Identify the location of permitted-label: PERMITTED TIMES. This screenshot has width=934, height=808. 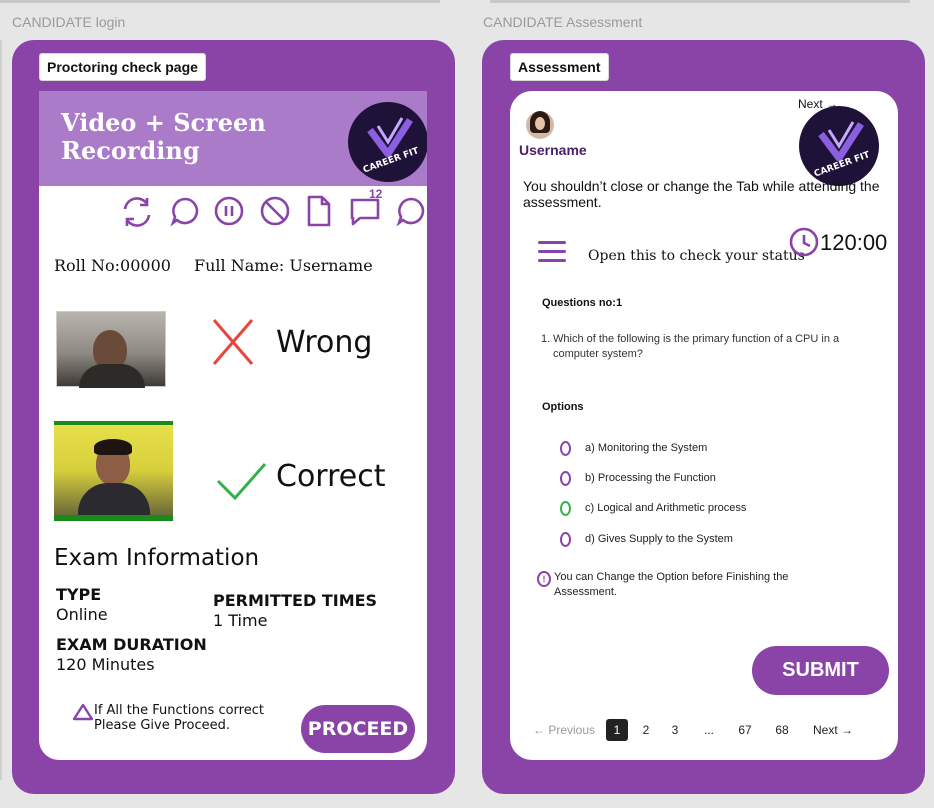
(295, 600).